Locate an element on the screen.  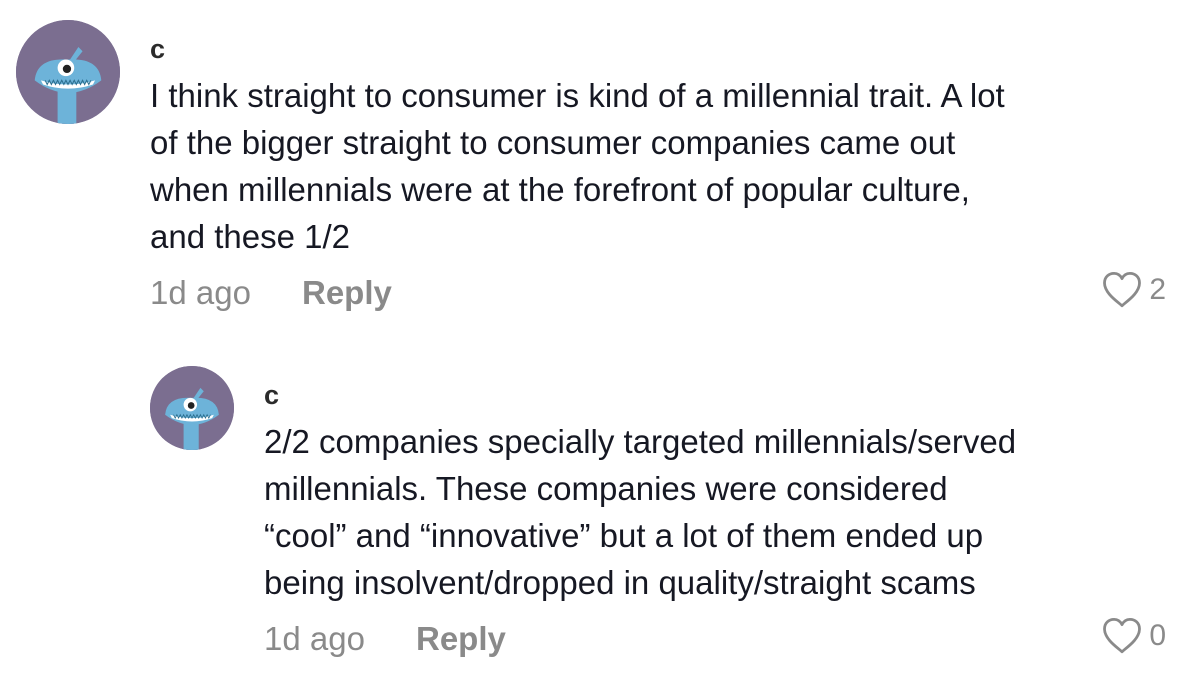
comment-line: and these 1/2 is located at coordinates (250, 236).